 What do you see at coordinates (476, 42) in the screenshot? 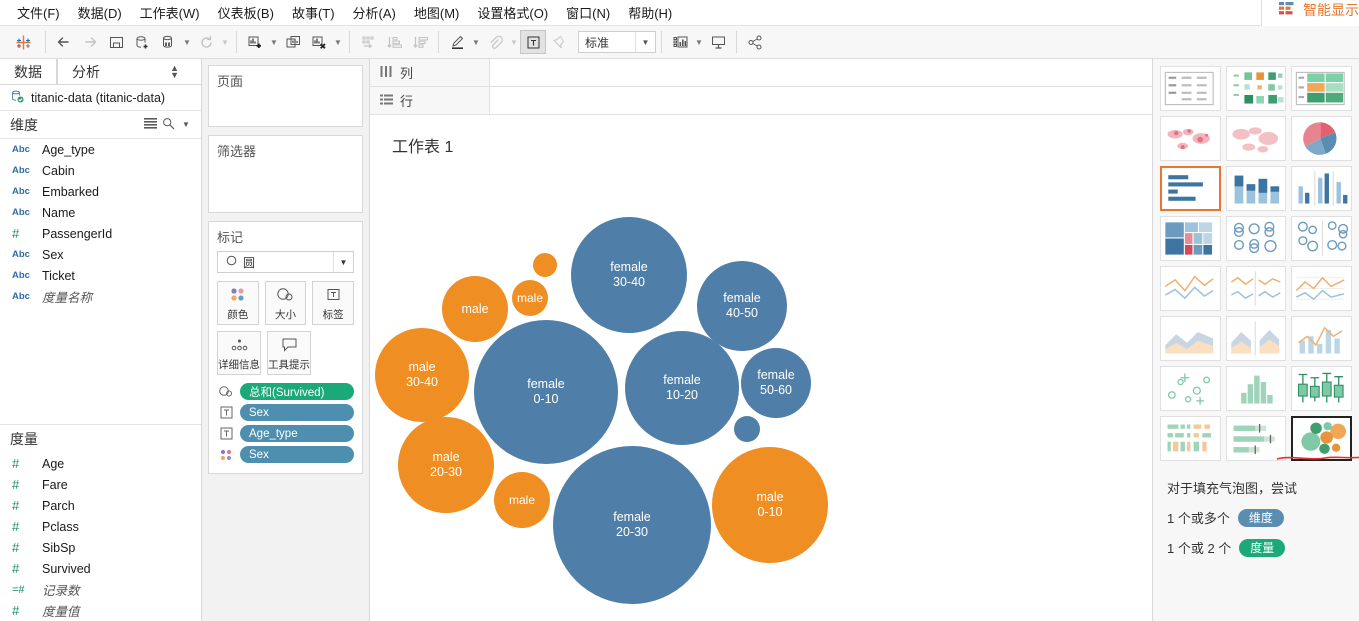
I see `highlight-caret-icon: ▼` at bounding box center [476, 42].